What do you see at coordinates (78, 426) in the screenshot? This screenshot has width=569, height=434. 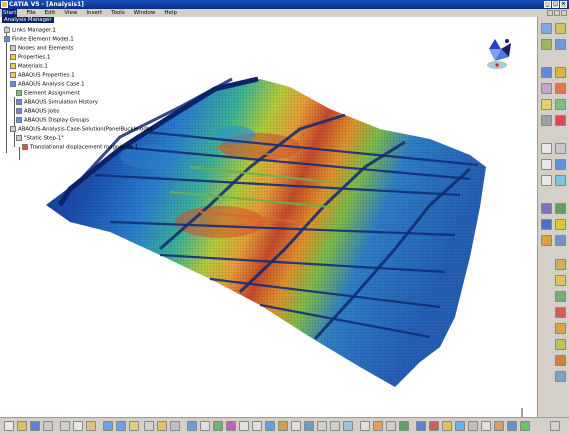 I see `copy-icon` at bounding box center [78, 426].